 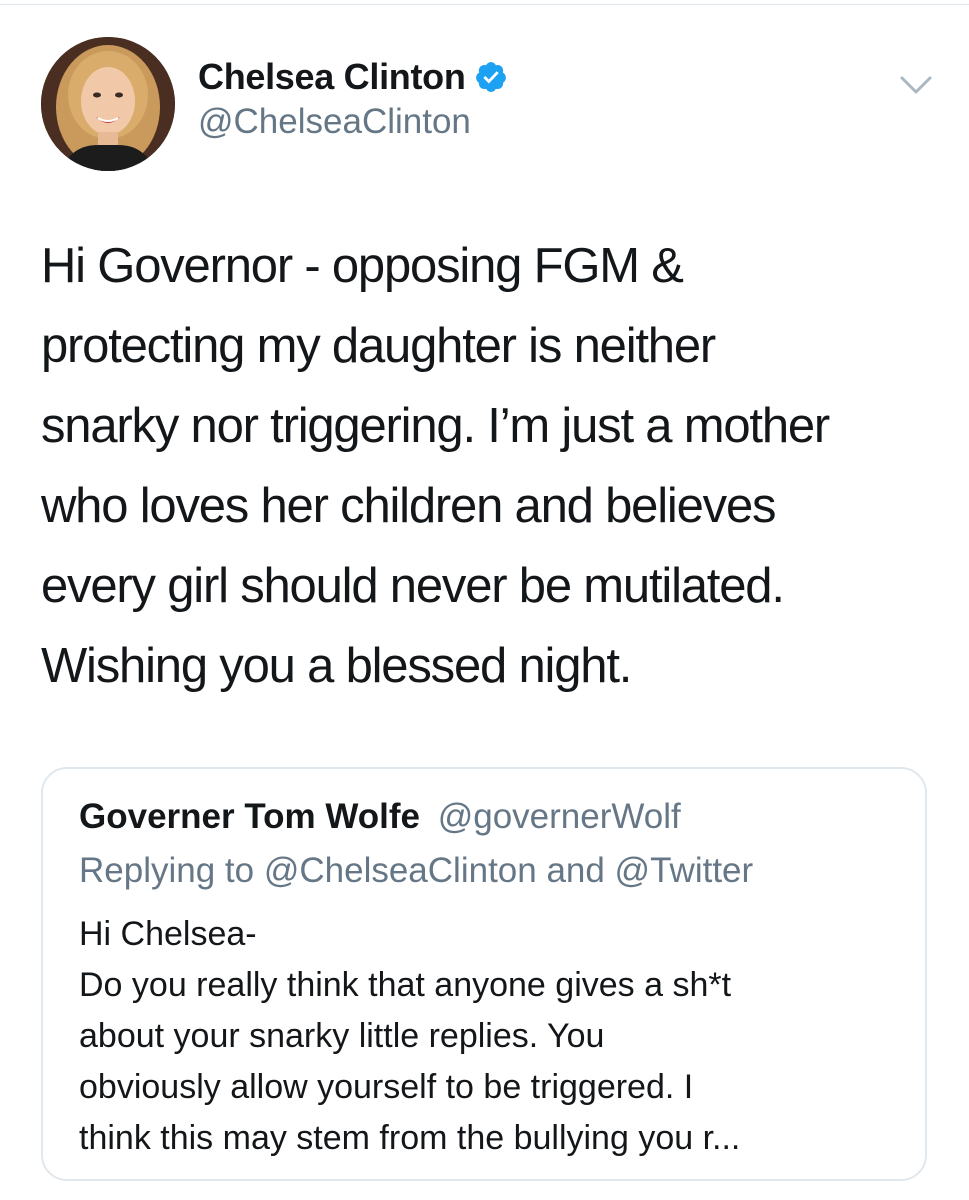 What do you see at coordinates (378, 346) in the screenshot?
I see `tweet-text-line: protecting my daughter is neither` at bounding box center [378, 346].